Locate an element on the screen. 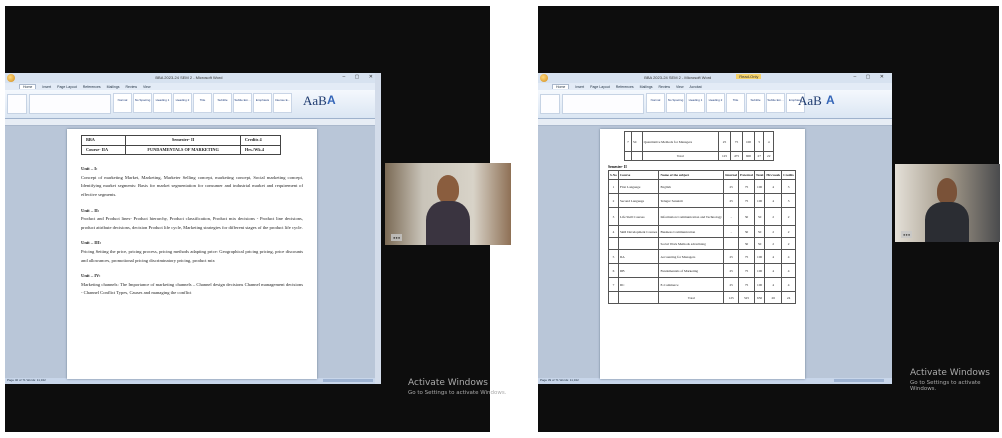 This screenshot has height=438, width=1002. style-emphasis: Emphasis is located at coordinates (262, 103).